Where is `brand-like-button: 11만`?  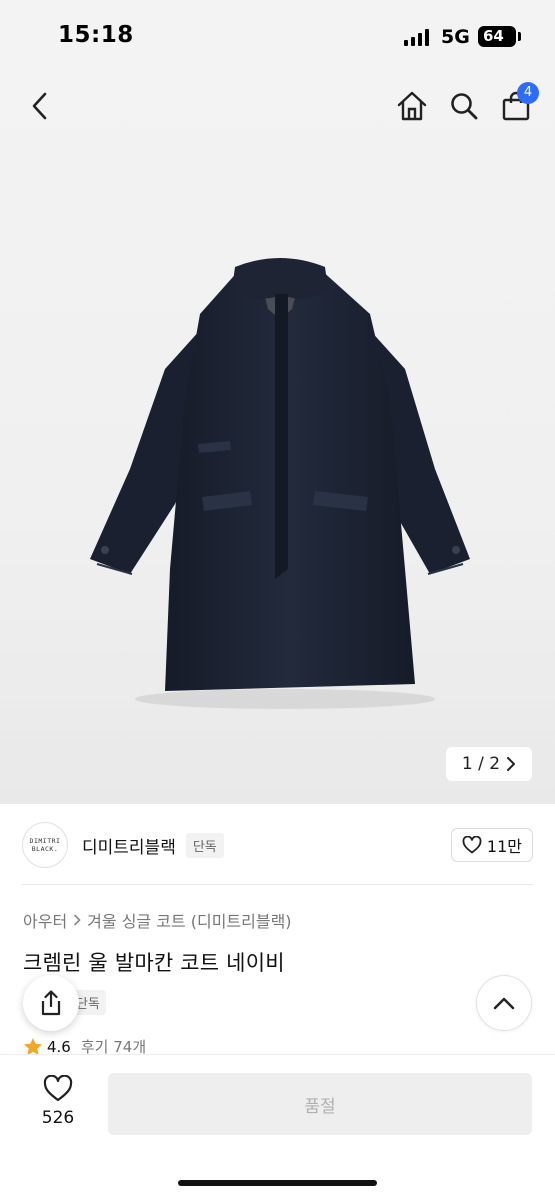
brand-like-button: 11만 is located at coordinates (491, 845).